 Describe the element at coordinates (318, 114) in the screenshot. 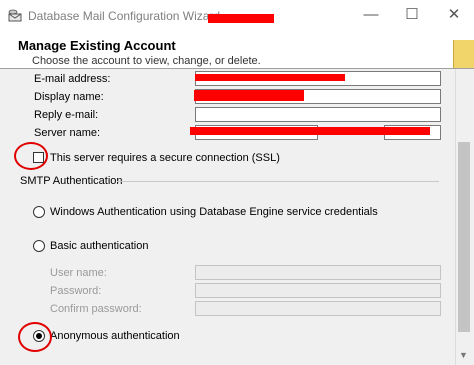

I see `reply-email-field` at that location.